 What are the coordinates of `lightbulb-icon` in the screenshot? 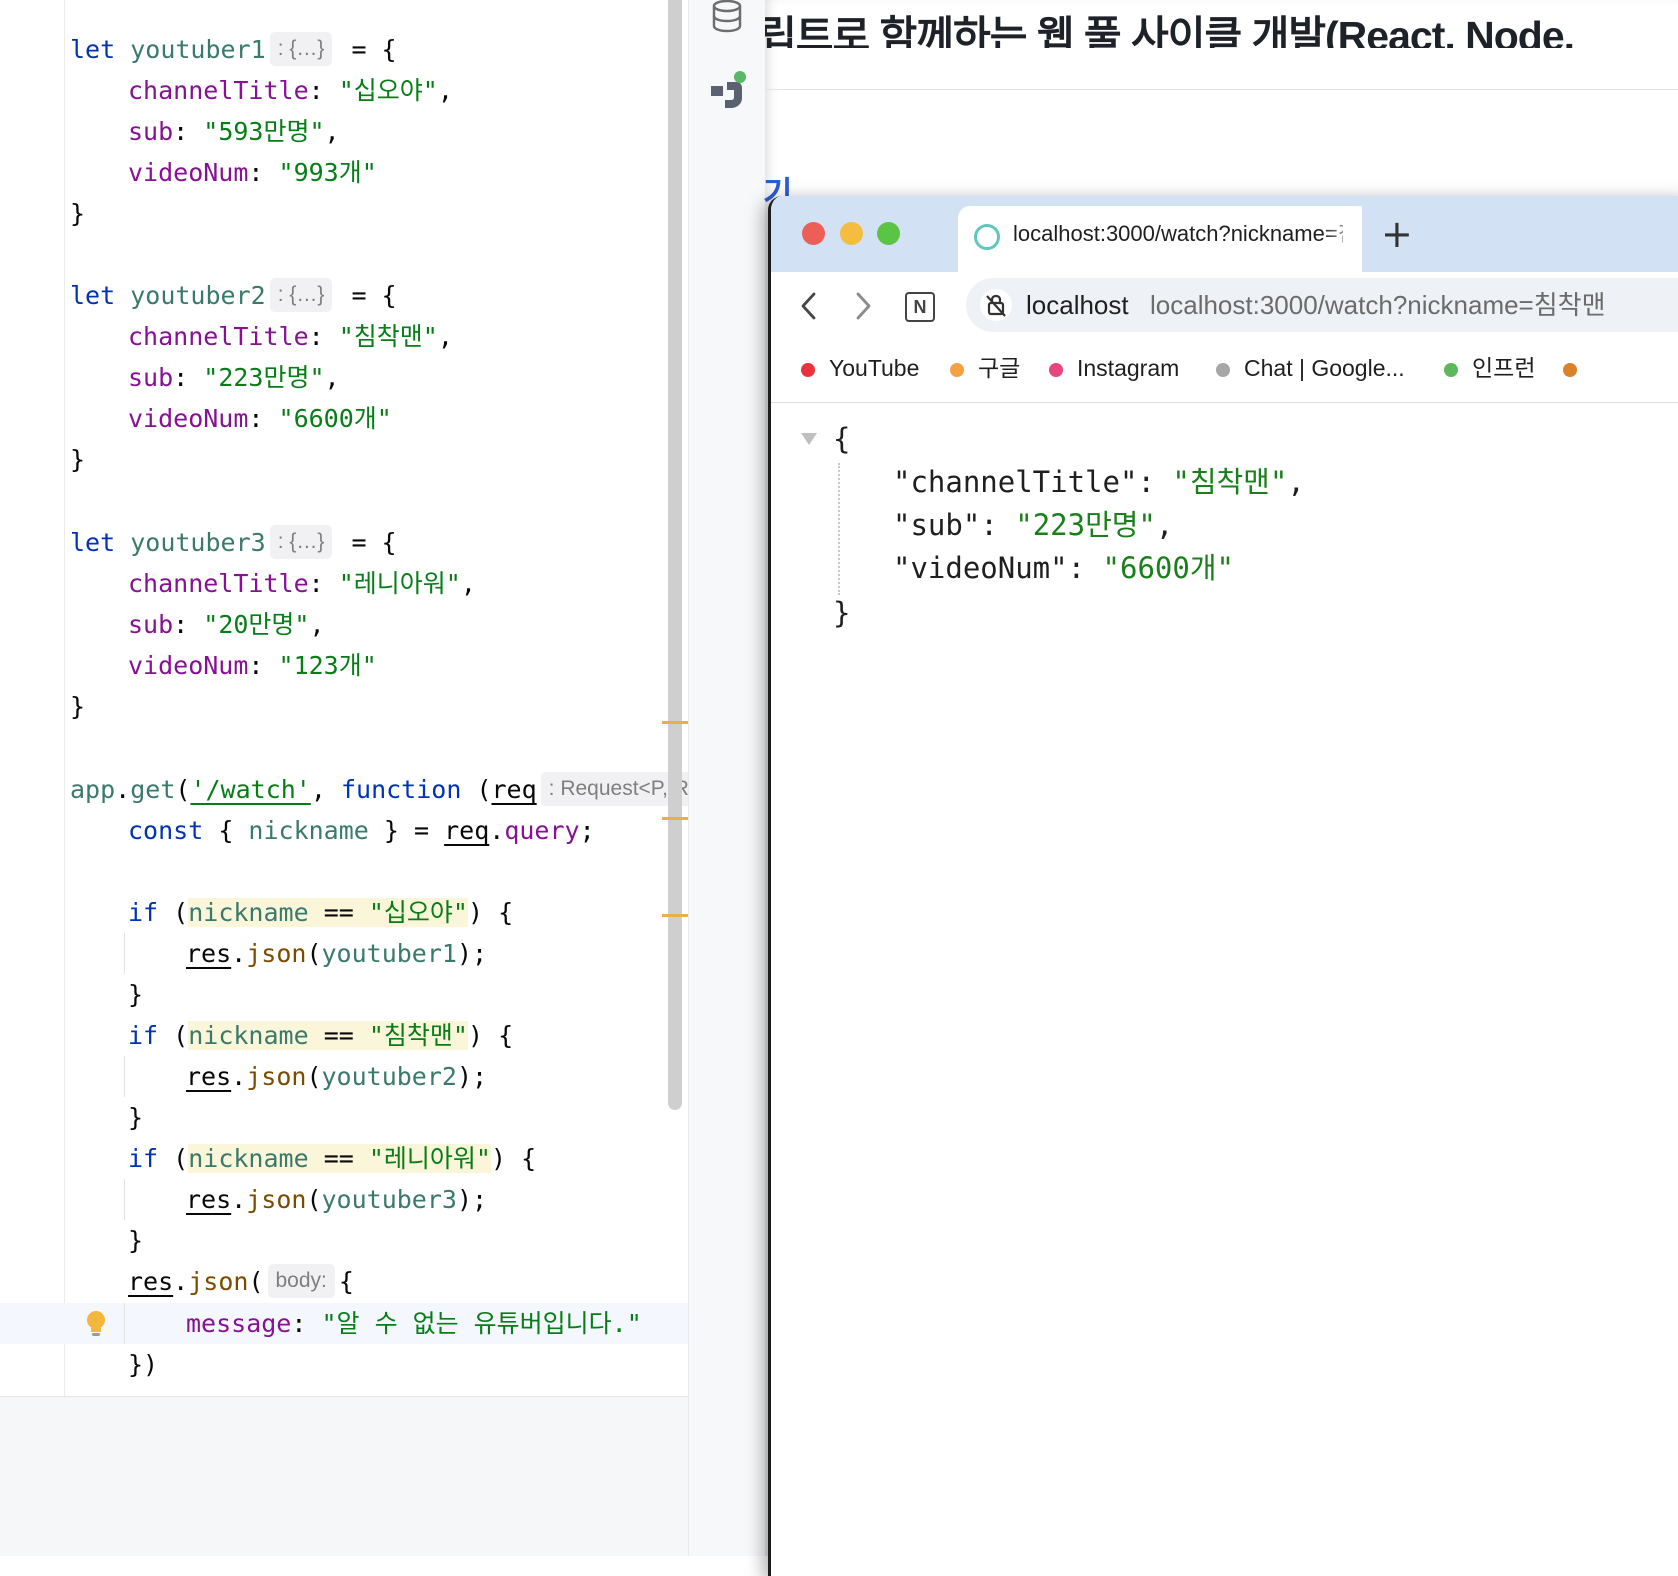 It's located at (96, 1324).